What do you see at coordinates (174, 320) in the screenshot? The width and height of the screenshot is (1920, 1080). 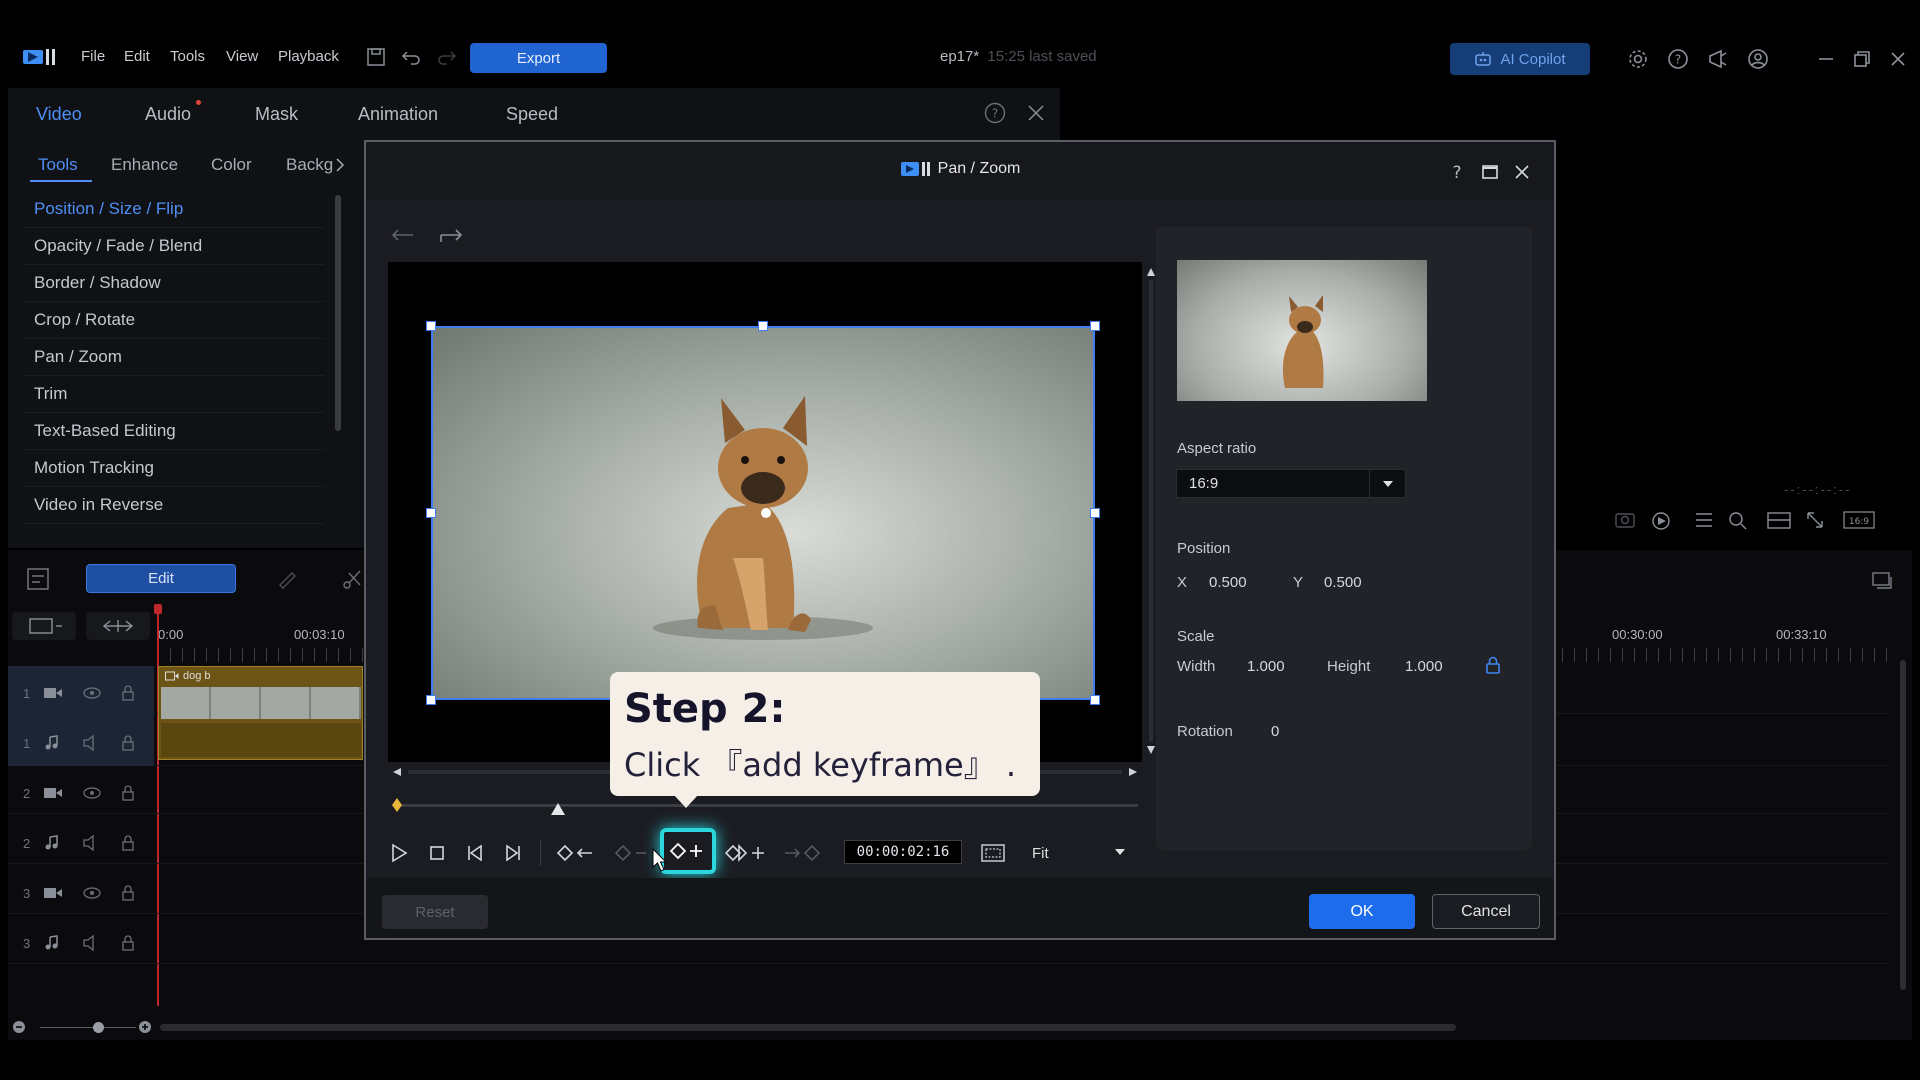 I see `tool-crop-rotate: Crop / Rotate` at bounding box center [174, 320].